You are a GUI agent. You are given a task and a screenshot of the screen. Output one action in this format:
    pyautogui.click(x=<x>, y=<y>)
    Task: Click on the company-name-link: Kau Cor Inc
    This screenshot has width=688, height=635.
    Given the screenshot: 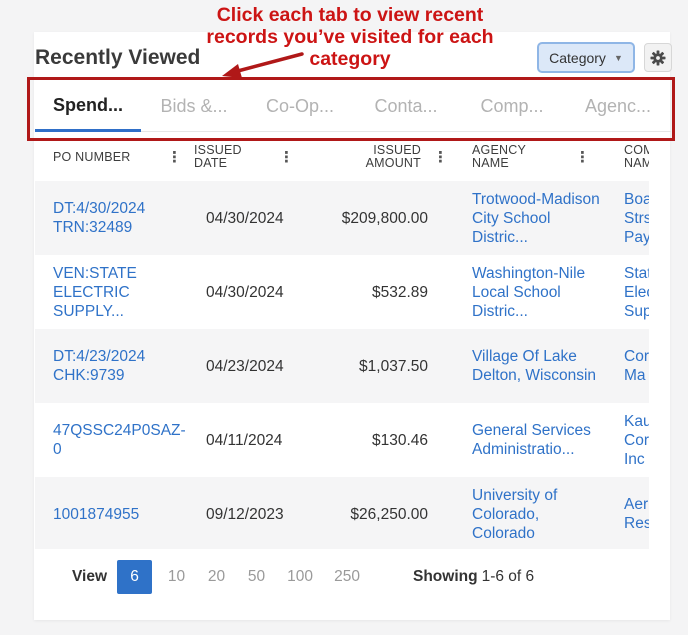 What is the action you would take?
    pyautogui.click(x=625, y=440)
    